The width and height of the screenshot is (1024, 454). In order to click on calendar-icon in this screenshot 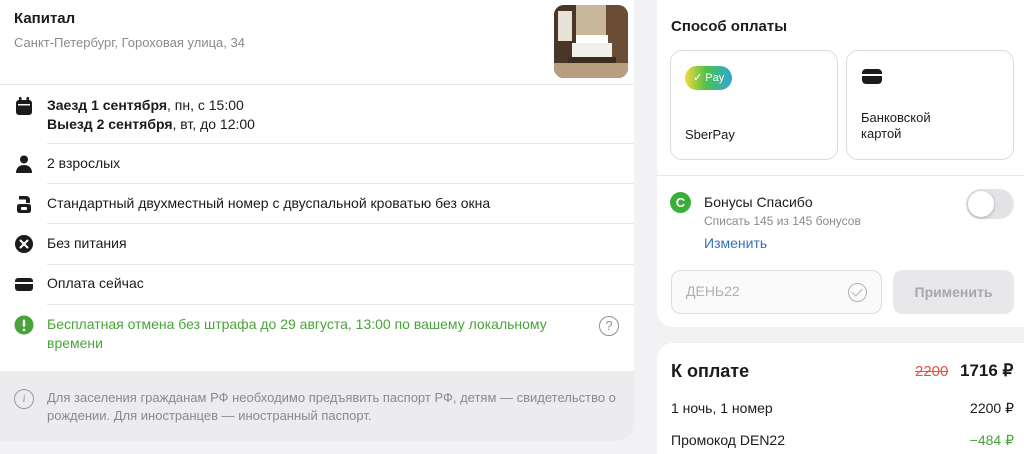, I will do `click(24, 106)`.